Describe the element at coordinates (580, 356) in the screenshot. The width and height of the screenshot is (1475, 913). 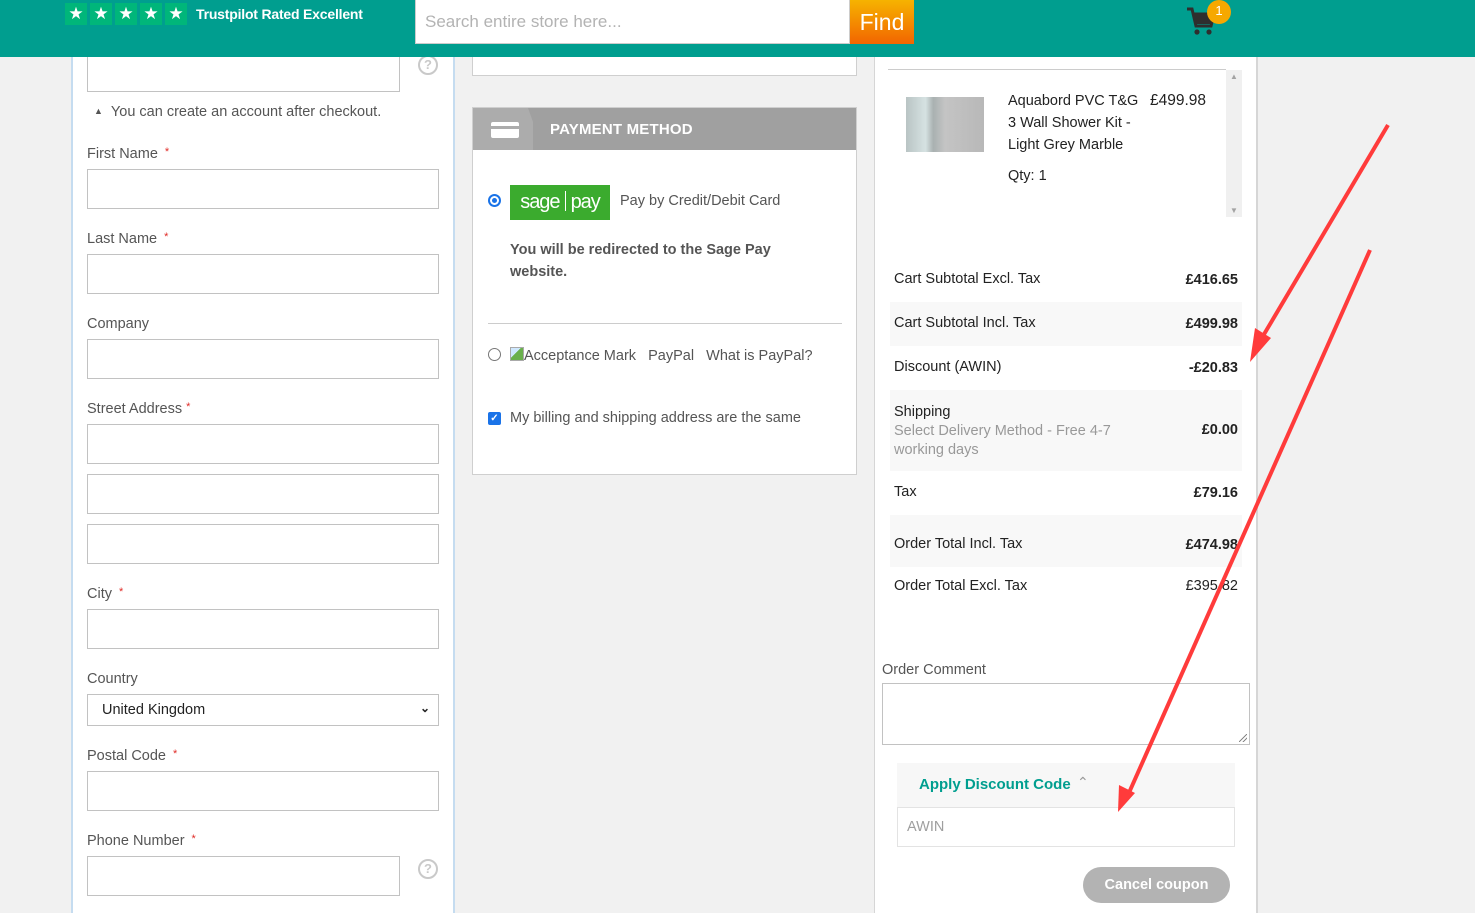
I see `paypal-acceptance-mark: Acceptance Mark` at that location.